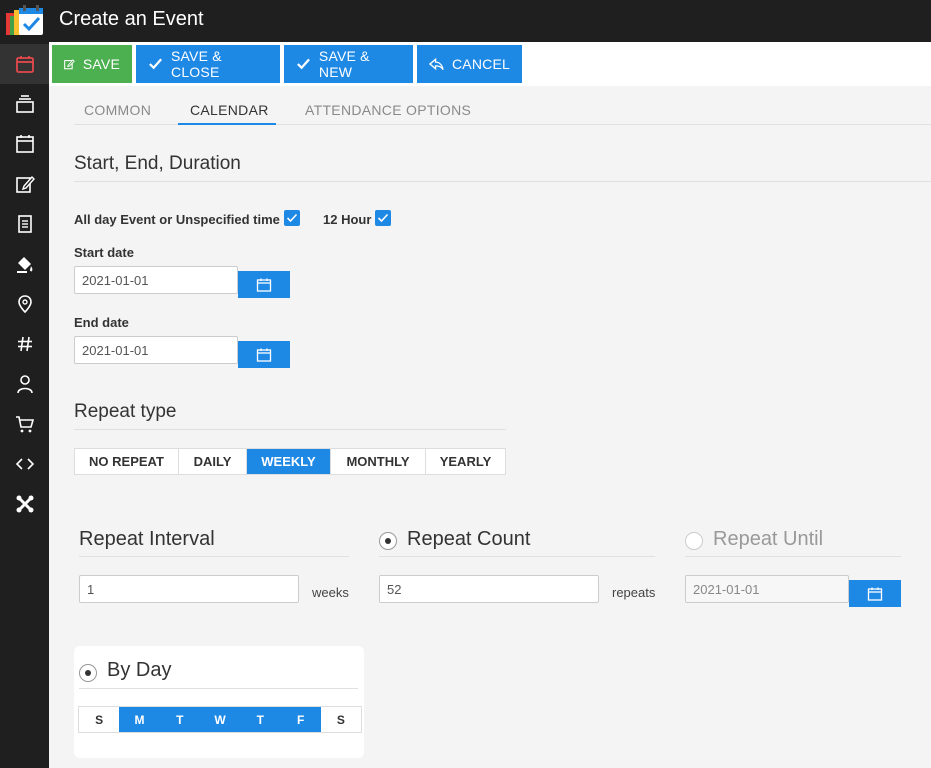 Image resolution: width=931 pixels, height=768 pixels. I want to click on hour12-checkbox, so click(383, 218).